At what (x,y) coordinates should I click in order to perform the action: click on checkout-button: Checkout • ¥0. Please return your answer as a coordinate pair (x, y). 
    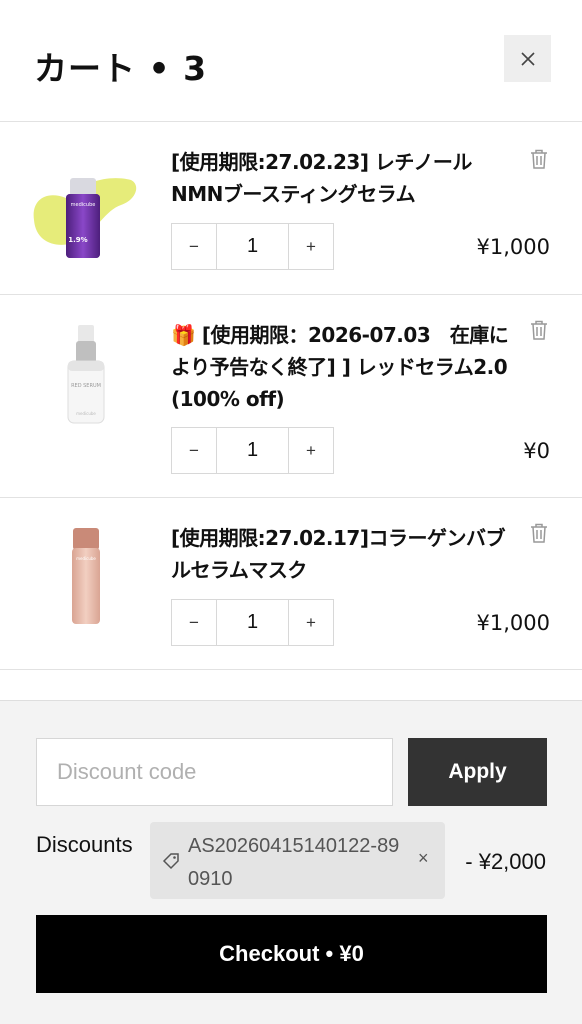
    Looking at the image, I should click on (291, 954).